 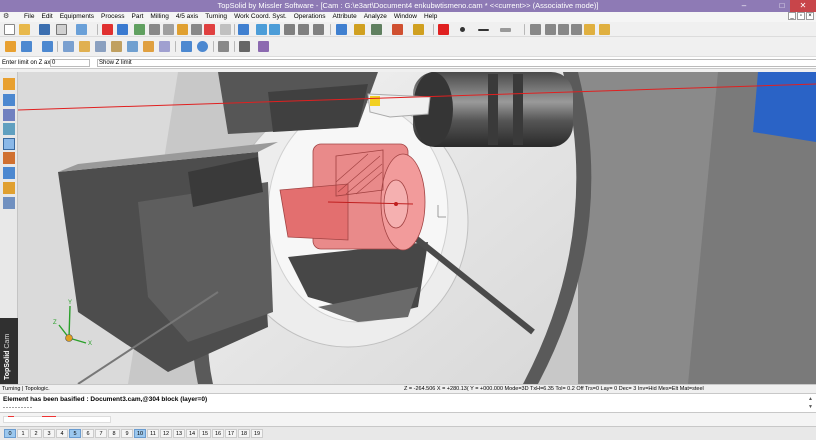 I want to click on menu-turning: Turning, so click(x=216, y=16).